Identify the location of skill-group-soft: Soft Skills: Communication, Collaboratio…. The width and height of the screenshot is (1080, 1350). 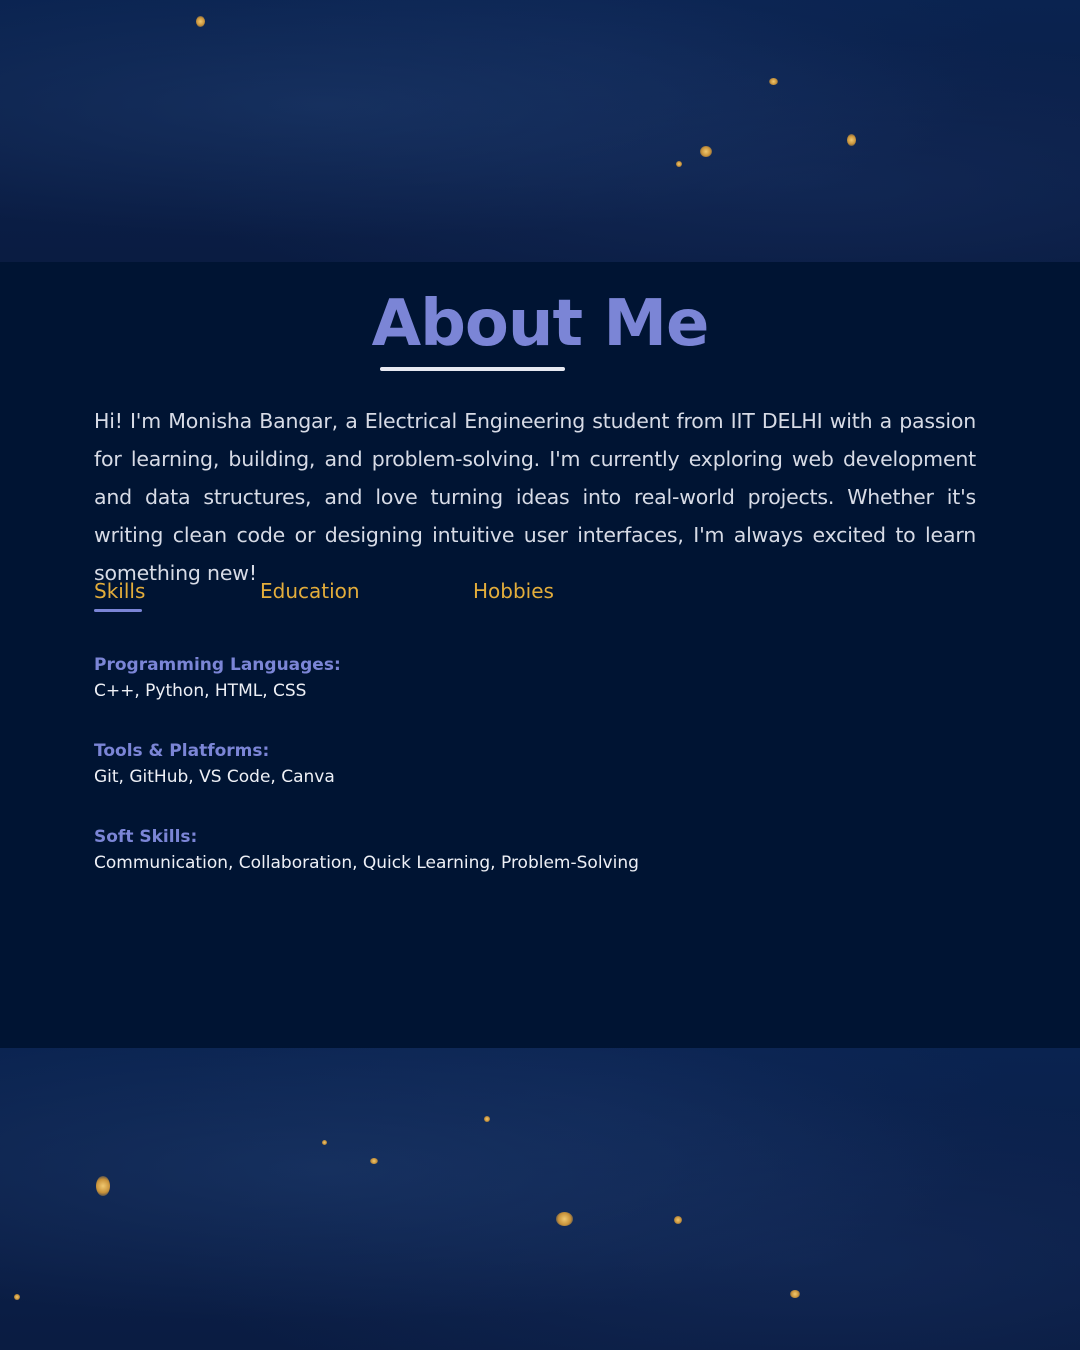
(494, 850).